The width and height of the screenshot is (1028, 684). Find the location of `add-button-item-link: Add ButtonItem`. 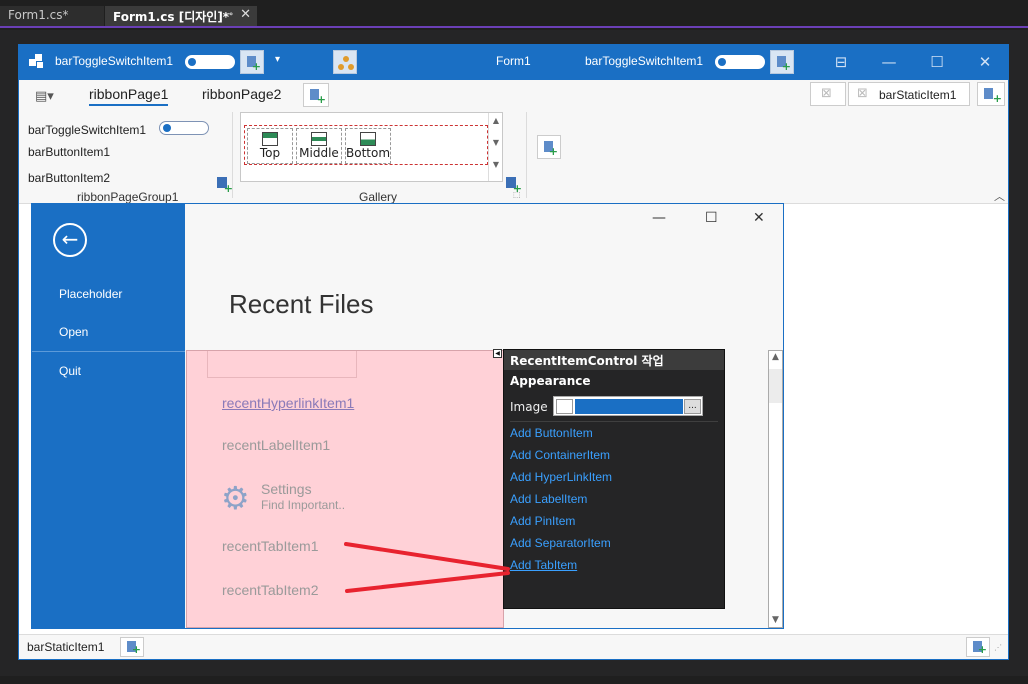

add-button-item-link: Add ButtonItem is located at coordinates (551, 433).